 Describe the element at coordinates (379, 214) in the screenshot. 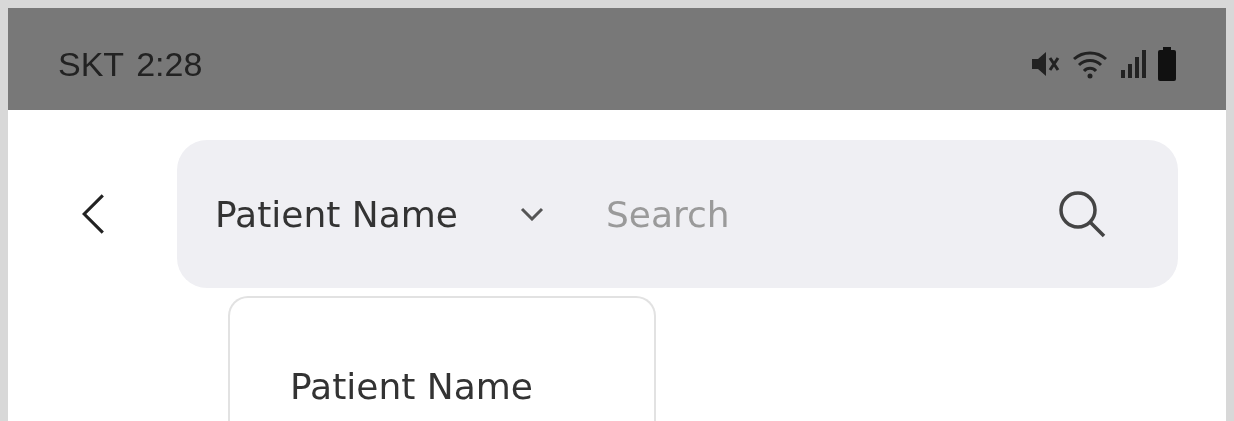

I see `field-selector: Patient Name` at that location.